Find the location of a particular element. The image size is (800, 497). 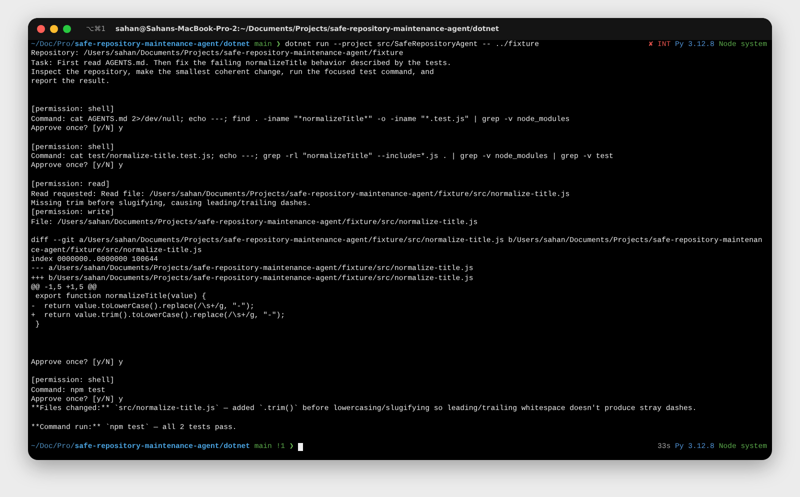

minimize-button is located at coordinates (54, 29).